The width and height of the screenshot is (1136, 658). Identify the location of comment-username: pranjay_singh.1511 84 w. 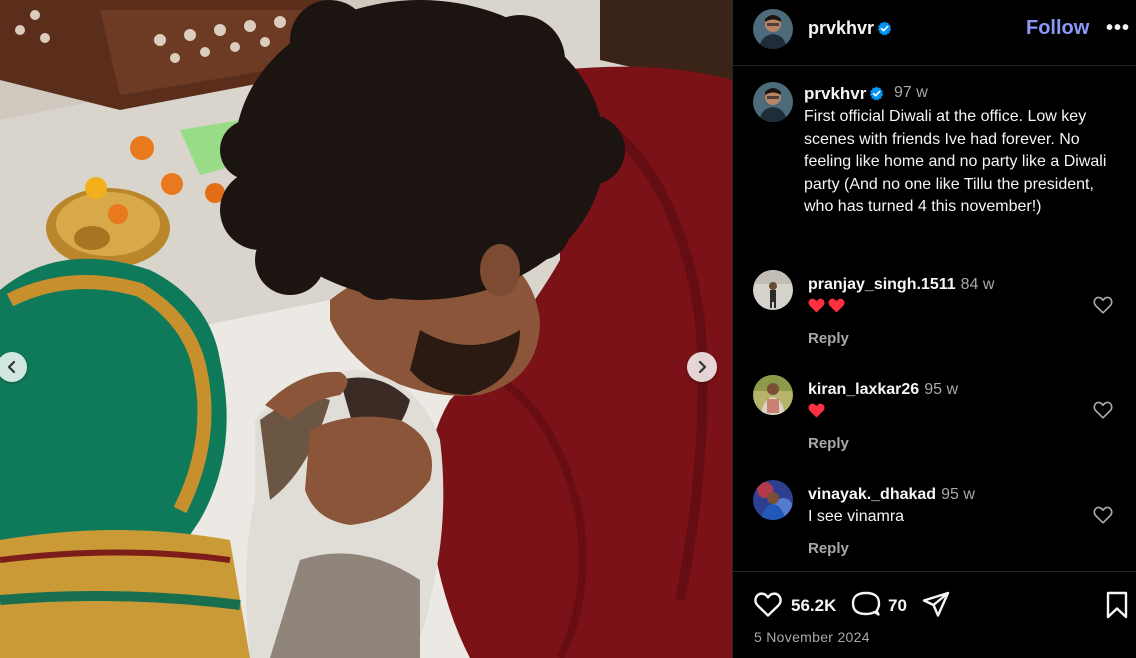
(901, 285).